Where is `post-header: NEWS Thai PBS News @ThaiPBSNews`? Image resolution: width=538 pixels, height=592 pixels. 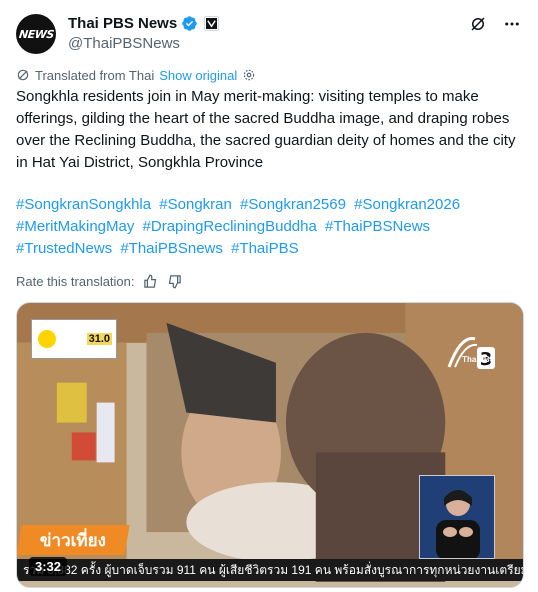
post-header: NEWS Thai PBS News @ThaiPBSNews is located at coordinates (269, 36).